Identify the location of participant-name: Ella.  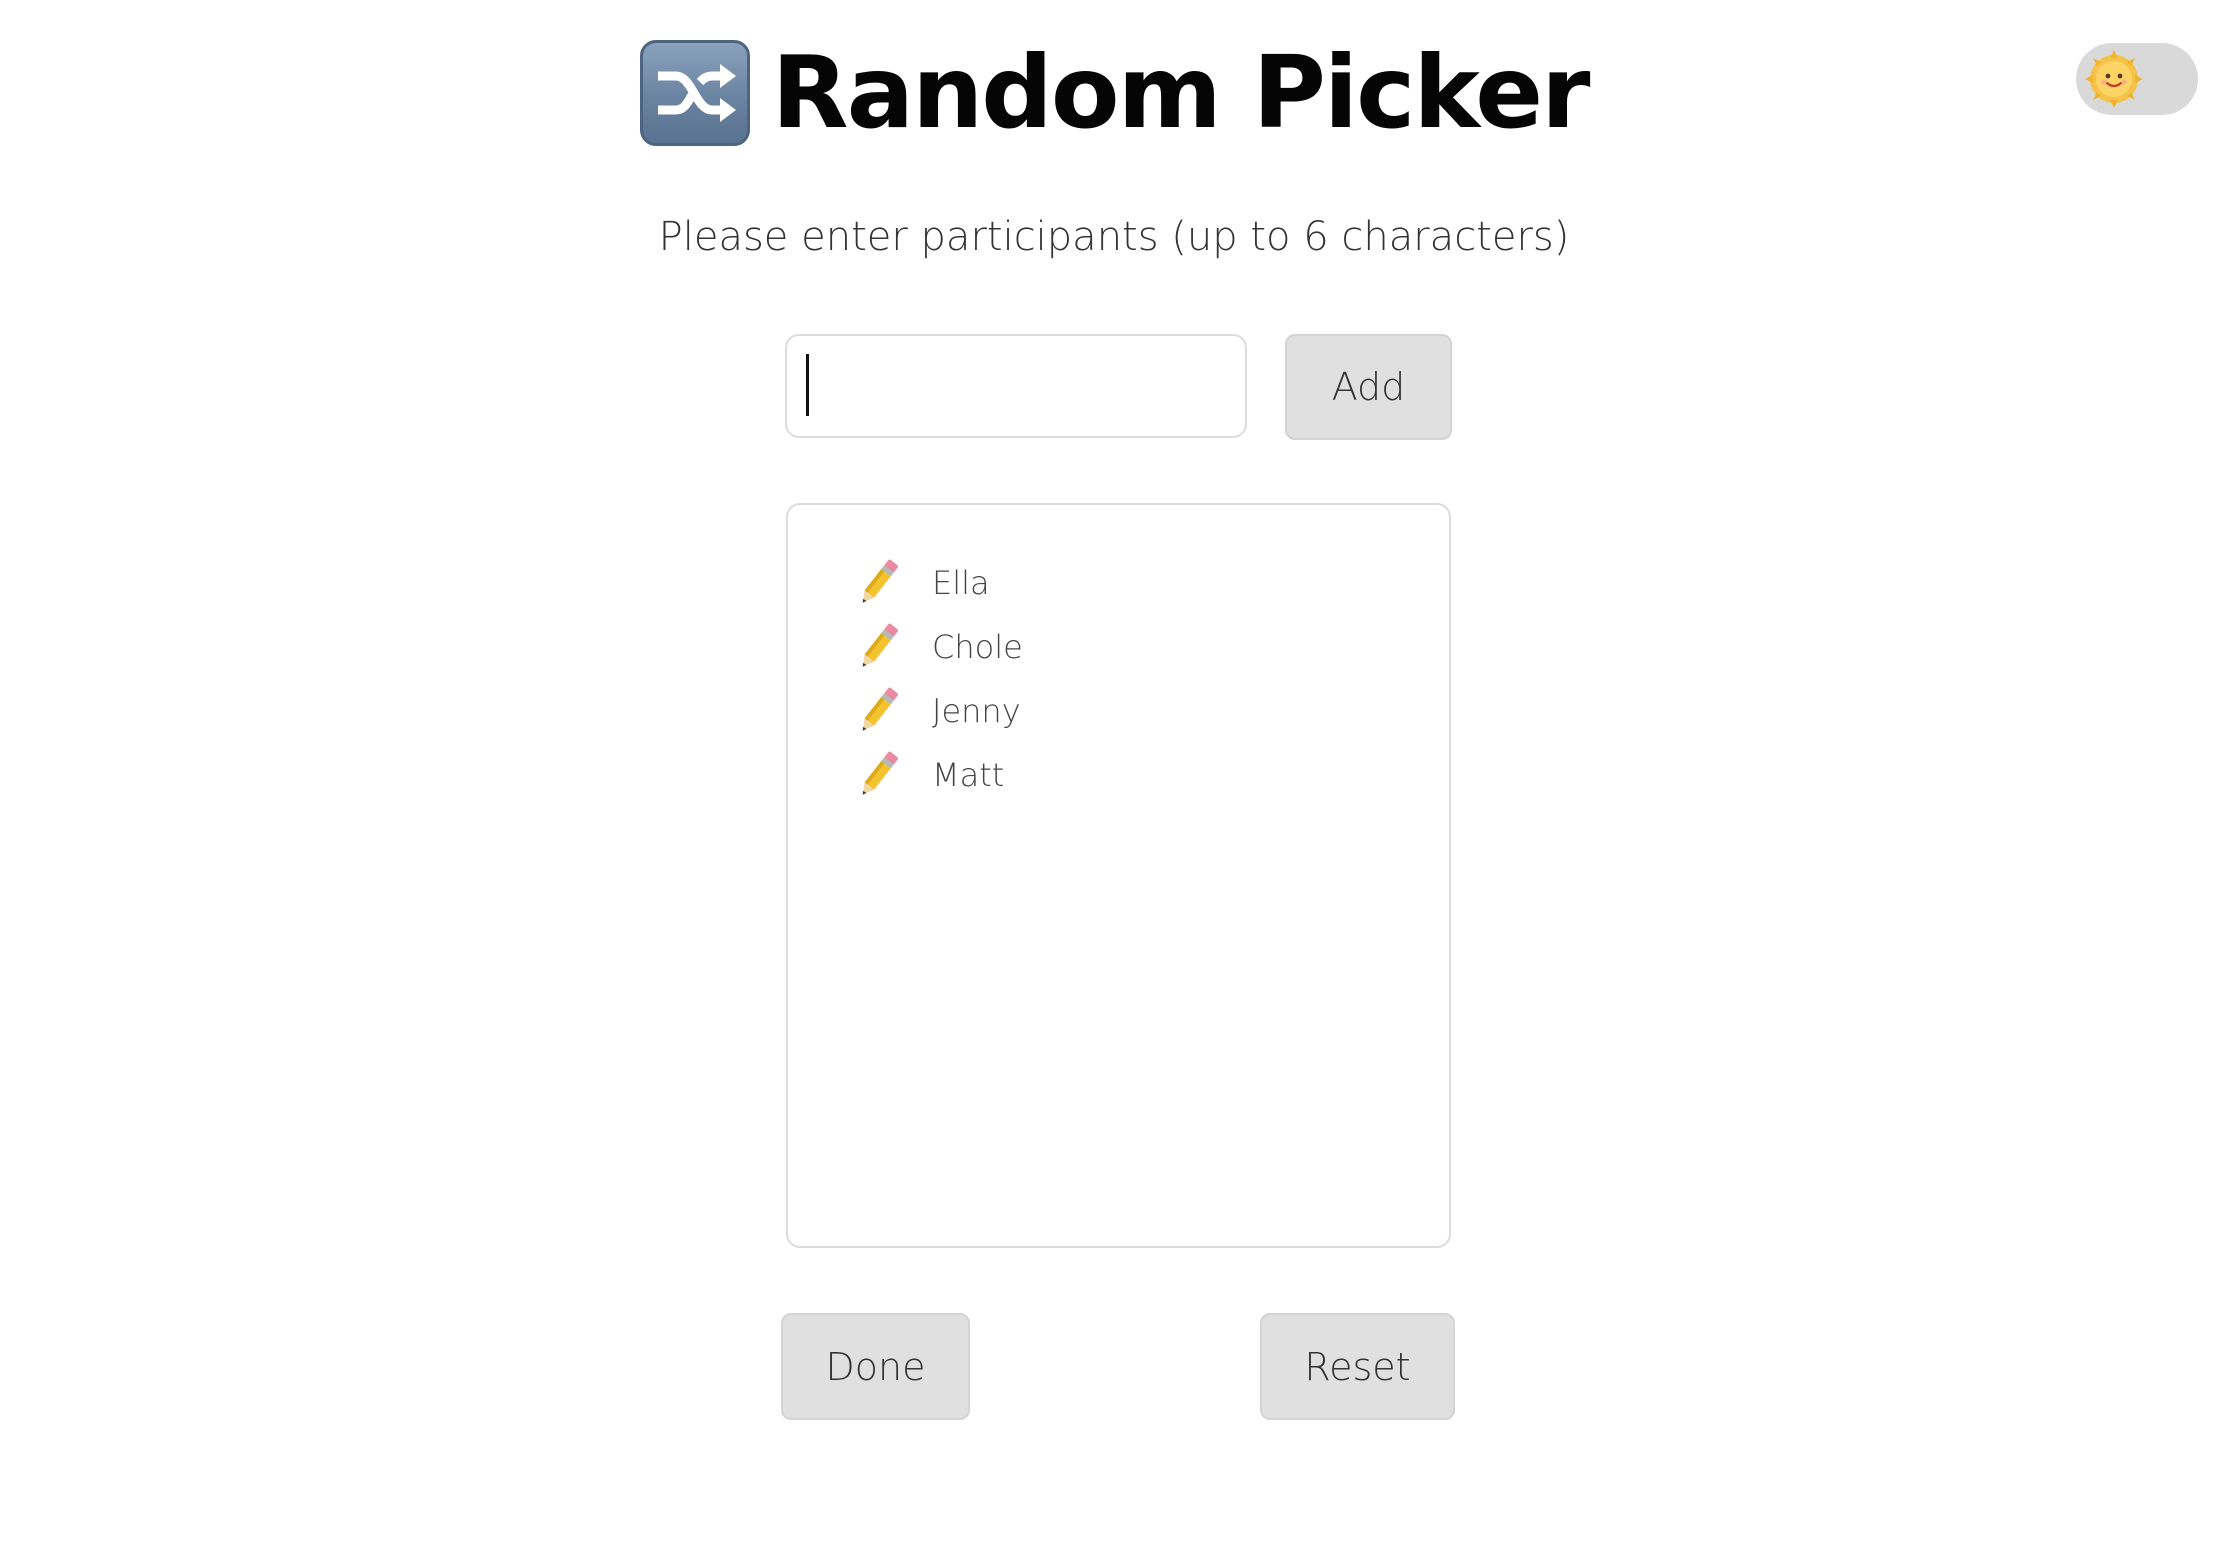
(961, 583).